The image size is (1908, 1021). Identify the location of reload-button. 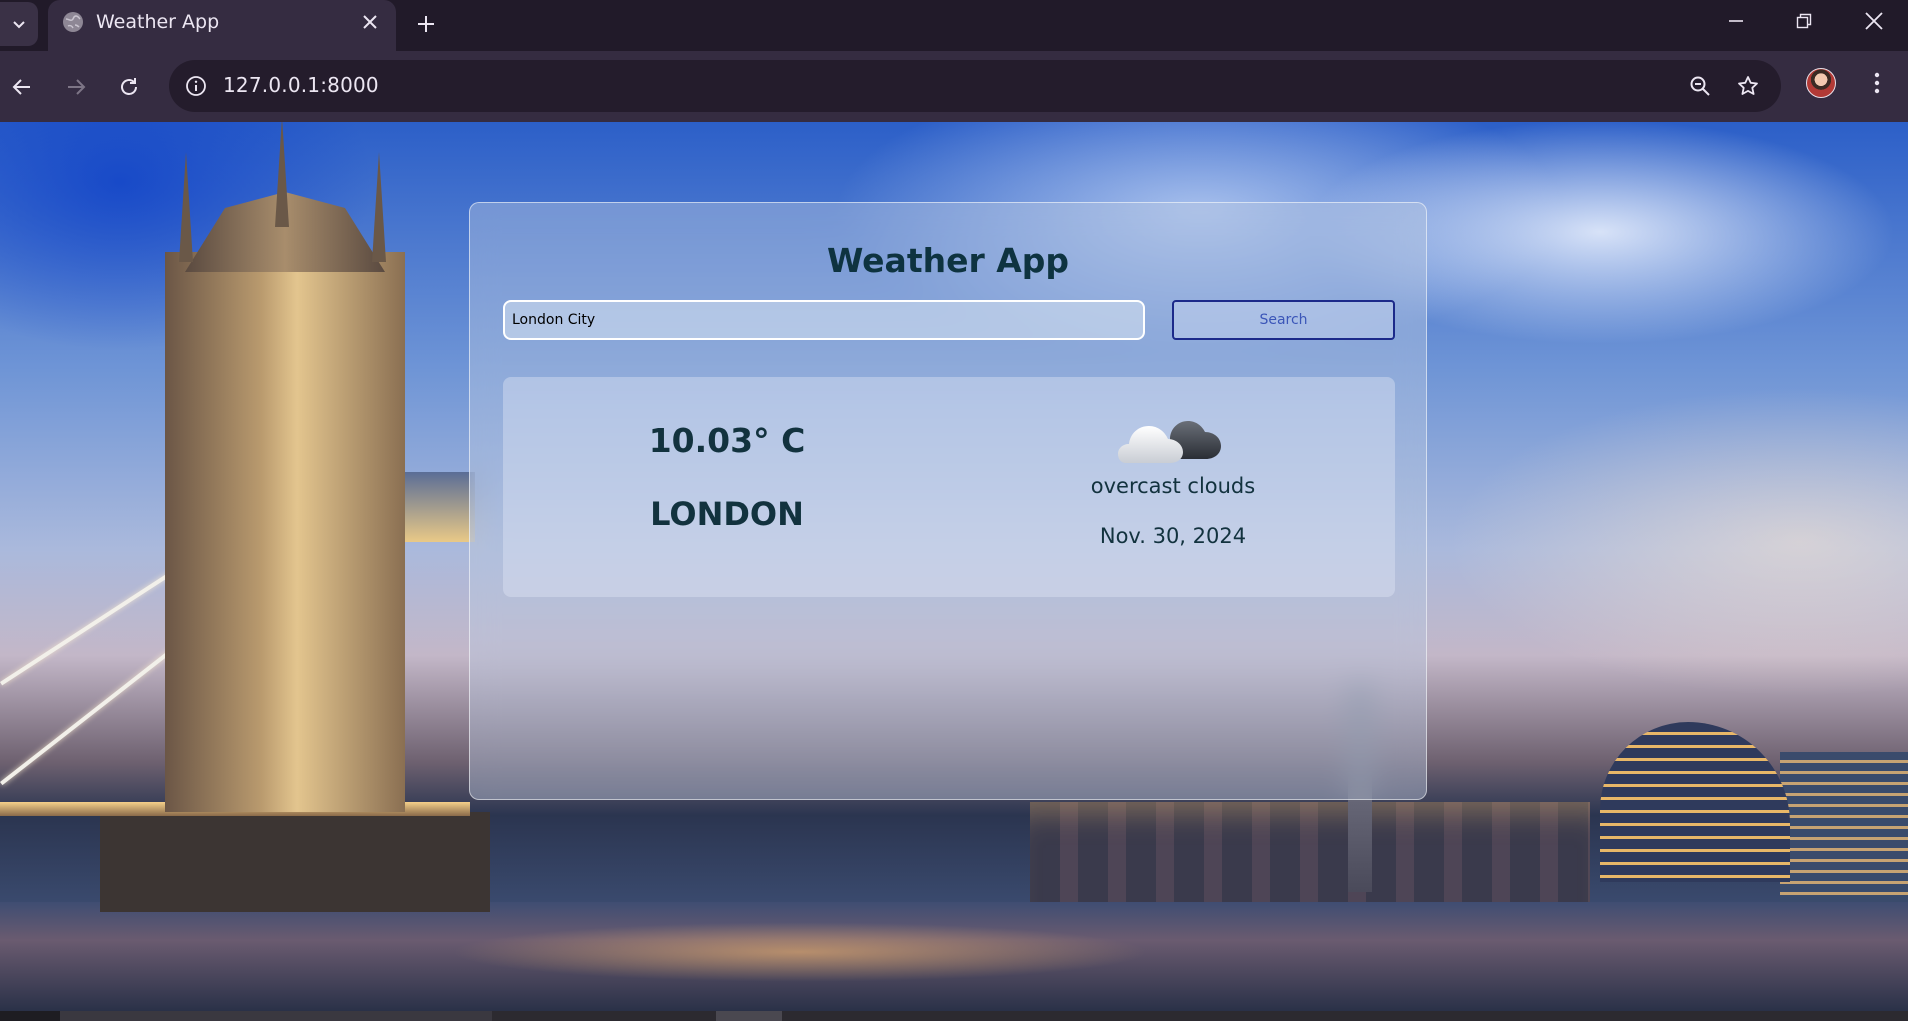
(129, 87).